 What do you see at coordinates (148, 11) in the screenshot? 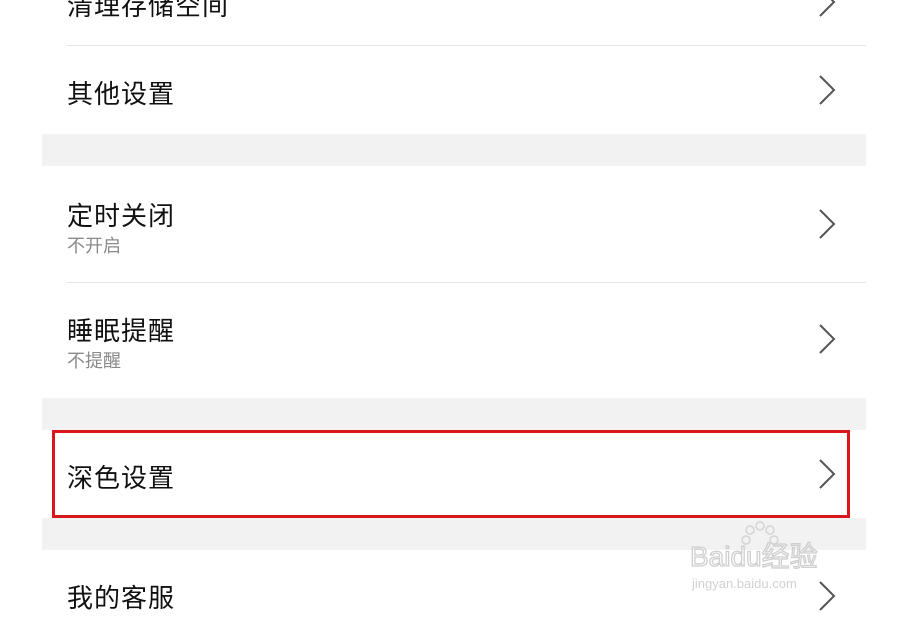
I see `row-title: 清理存储空间` at bounding box center [148, 11].